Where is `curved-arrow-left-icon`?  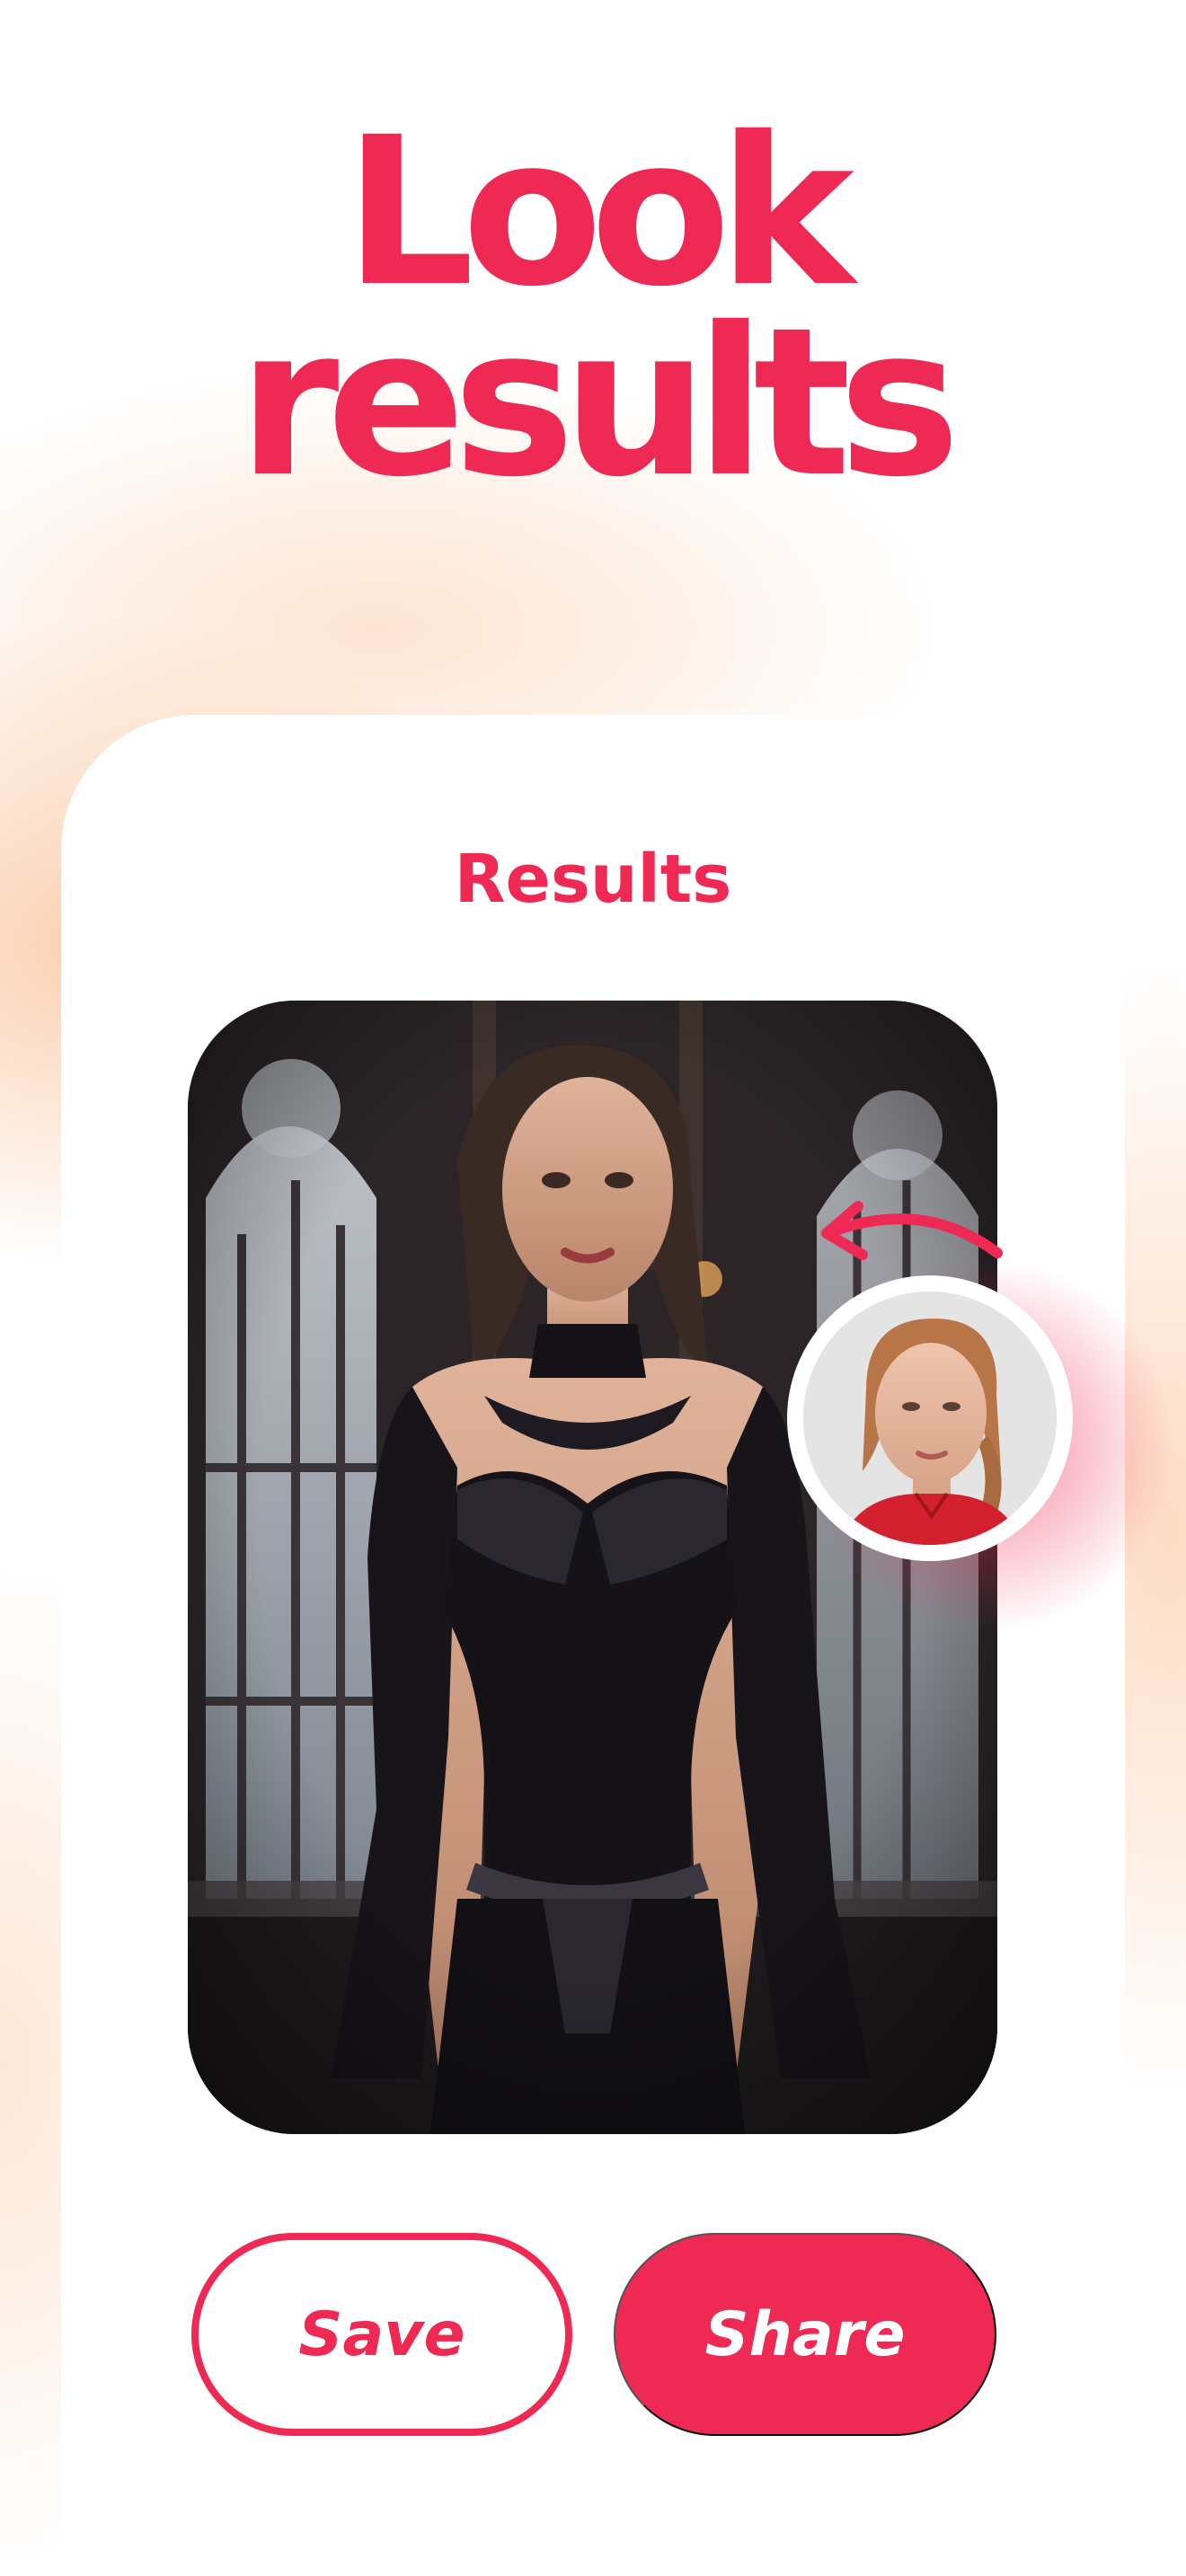
curved-arrow-left-icon is located at coordinates (912, 1230).